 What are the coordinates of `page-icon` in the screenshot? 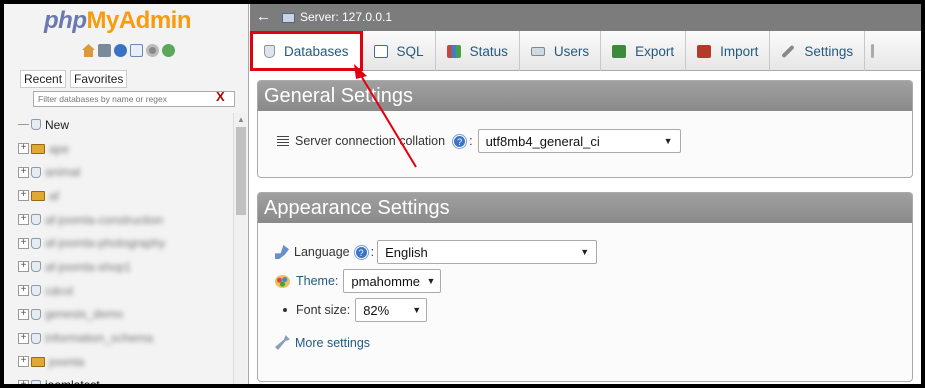 It's located at (136, 50).